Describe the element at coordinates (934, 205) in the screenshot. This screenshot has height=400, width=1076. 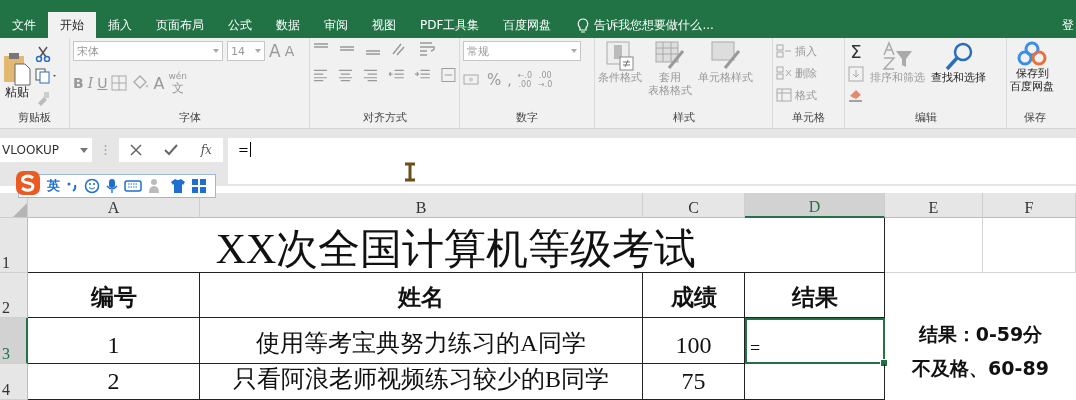
I see `column-header: E` at that location.